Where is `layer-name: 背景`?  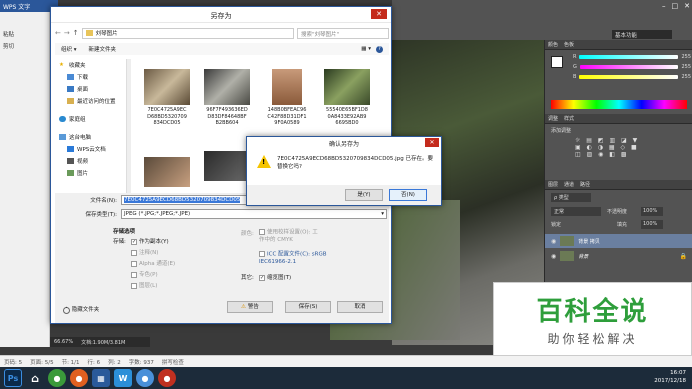 layer-name: 背景 is located at coordinates (583, 256).